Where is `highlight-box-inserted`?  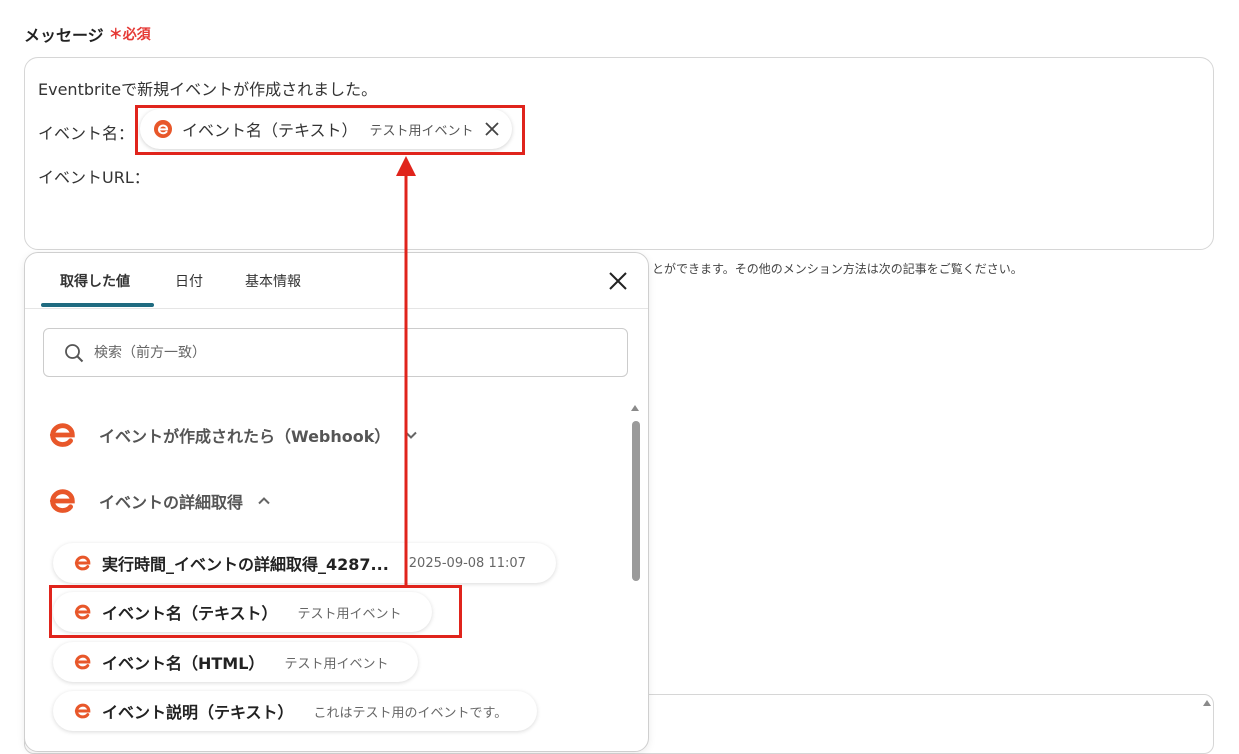
highlight-box-inserted is located at coordinates (330, 130).